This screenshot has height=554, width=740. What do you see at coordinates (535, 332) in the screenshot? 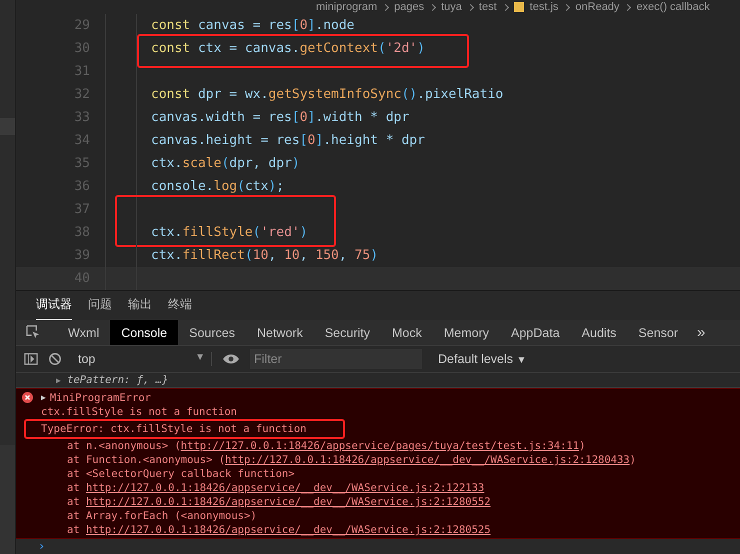
I see `devtools-tab: AppData` at bounding box center [535, 332].